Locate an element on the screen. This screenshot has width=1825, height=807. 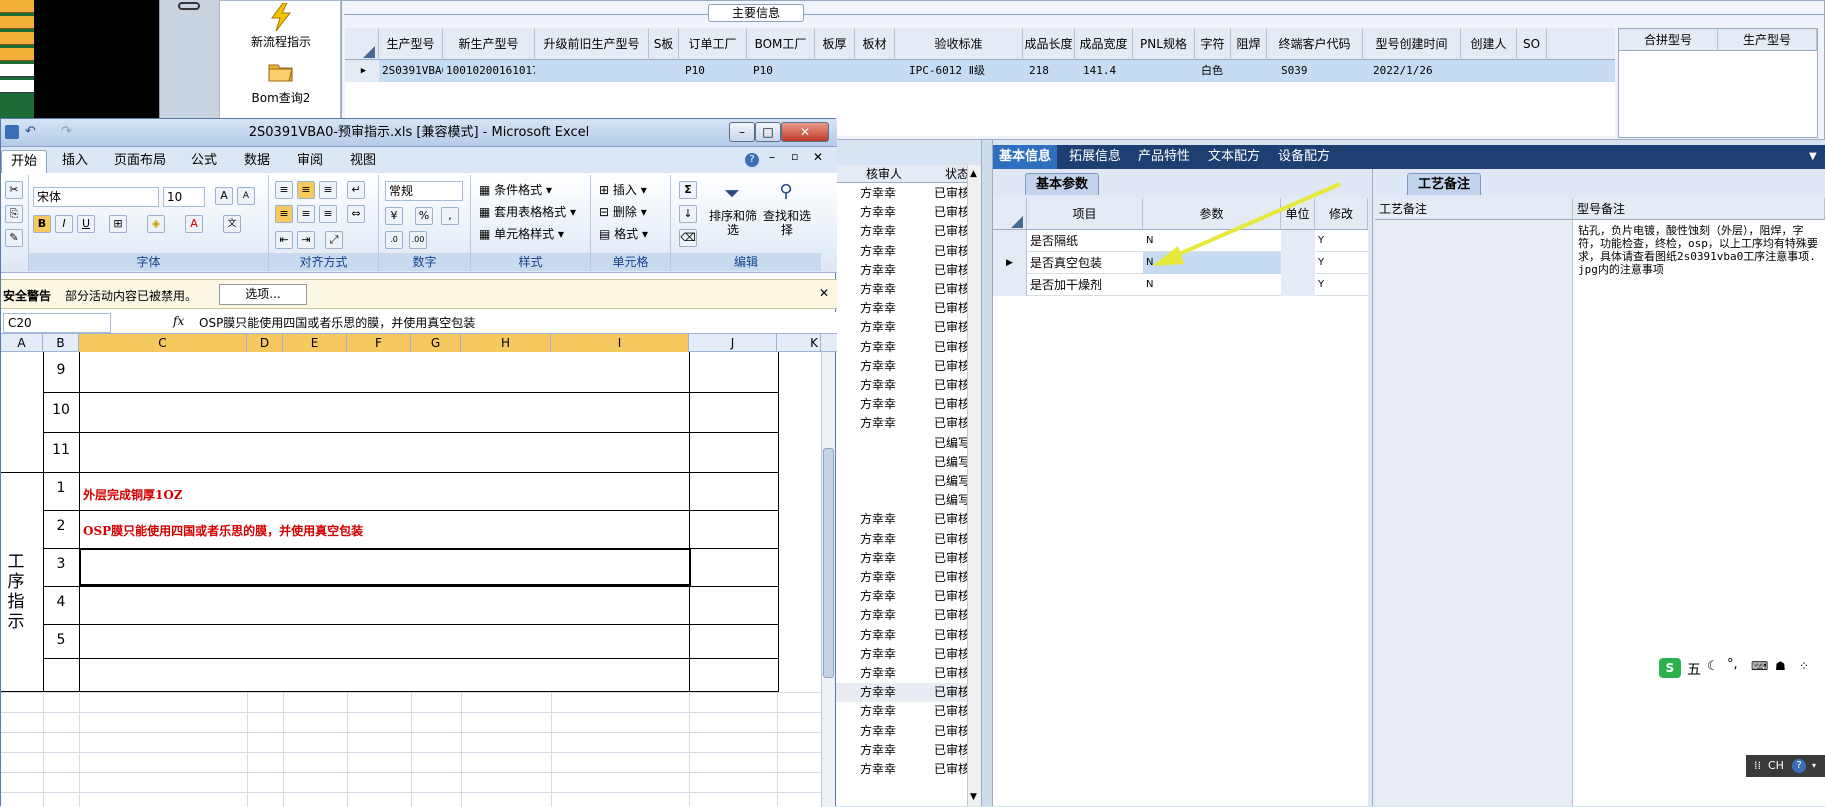
column-header: SO is located at coordinates (1532, 44).